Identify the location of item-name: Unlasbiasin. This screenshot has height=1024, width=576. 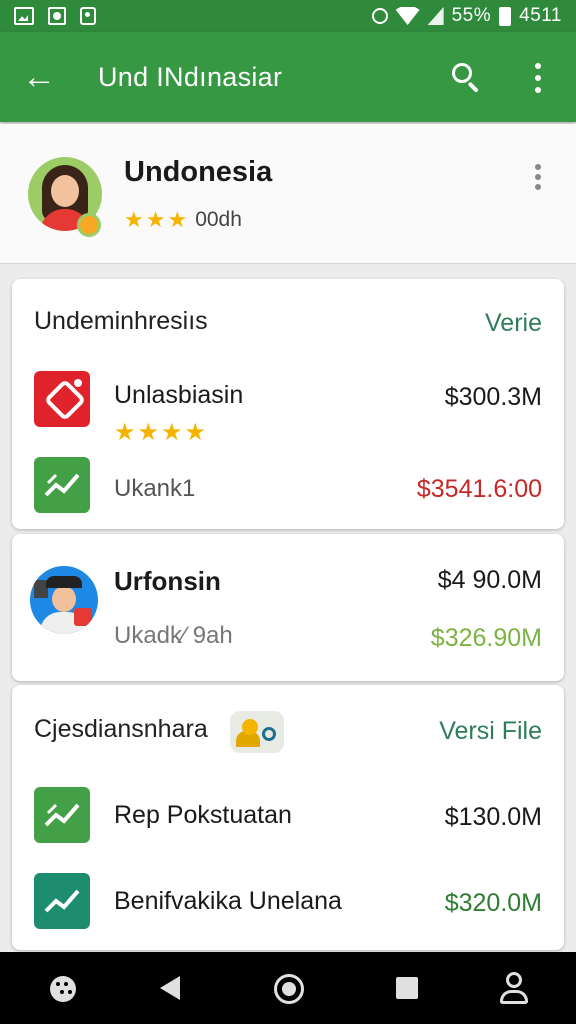
(178, 395).